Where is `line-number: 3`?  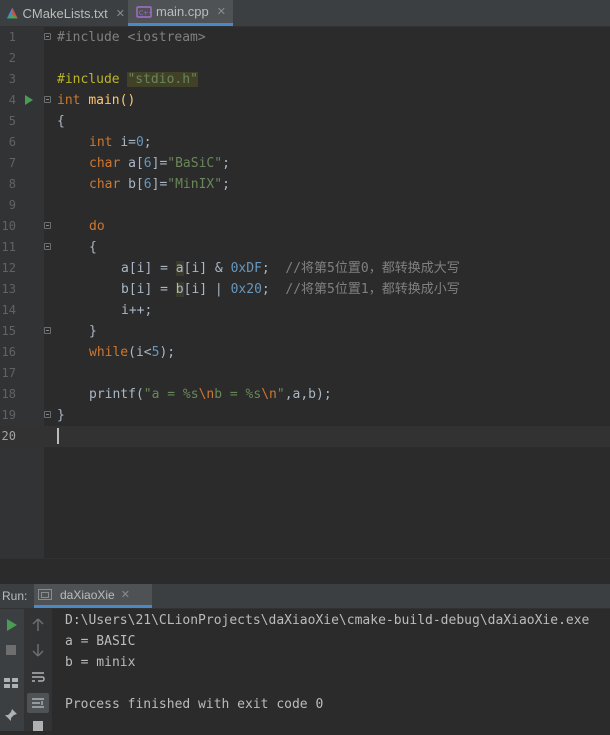
line-number: 3 is located at coordinates (12, 79).